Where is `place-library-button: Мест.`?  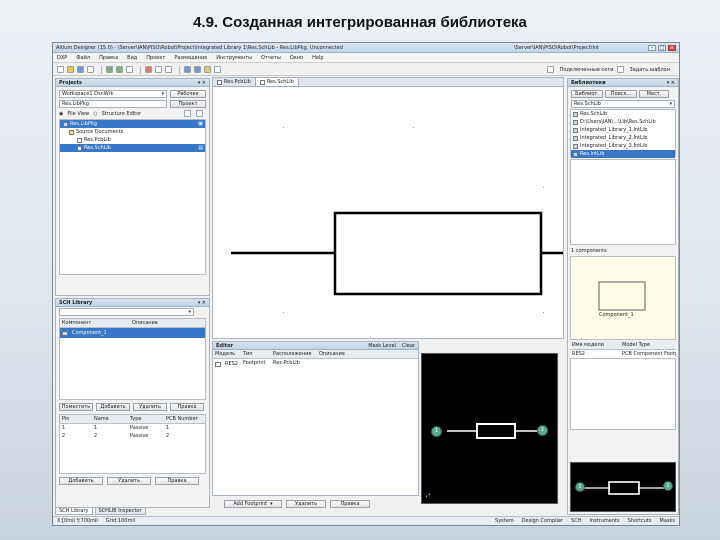 place-library-button: Мест. is located at coordinates (654, 94).